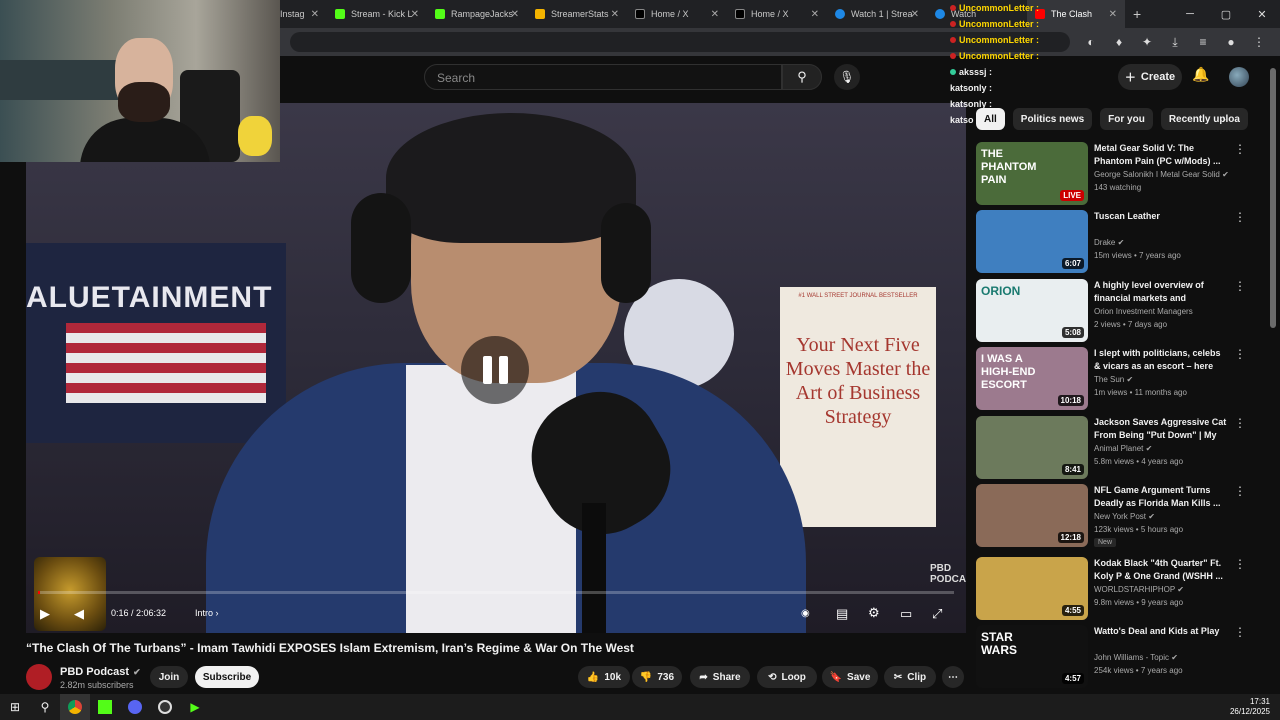 The image size is (1280, 720). Describe the element at coordinates (135, 707) in the screenshot. I see `discord-icon` at that location.